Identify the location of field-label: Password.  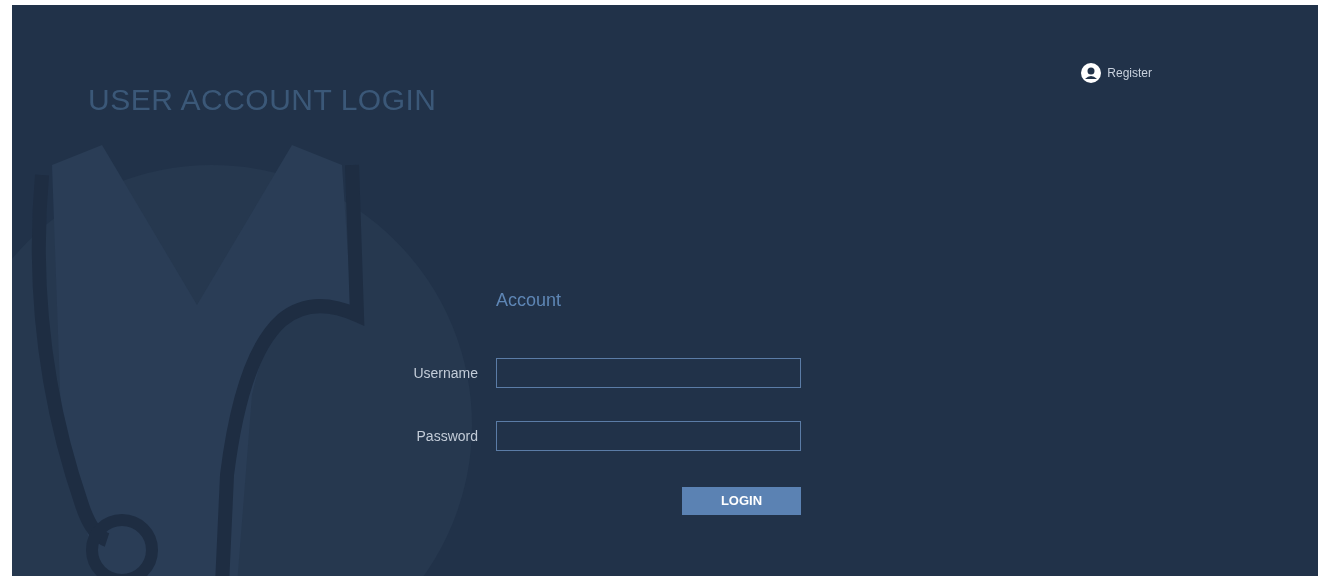
(446, 436).